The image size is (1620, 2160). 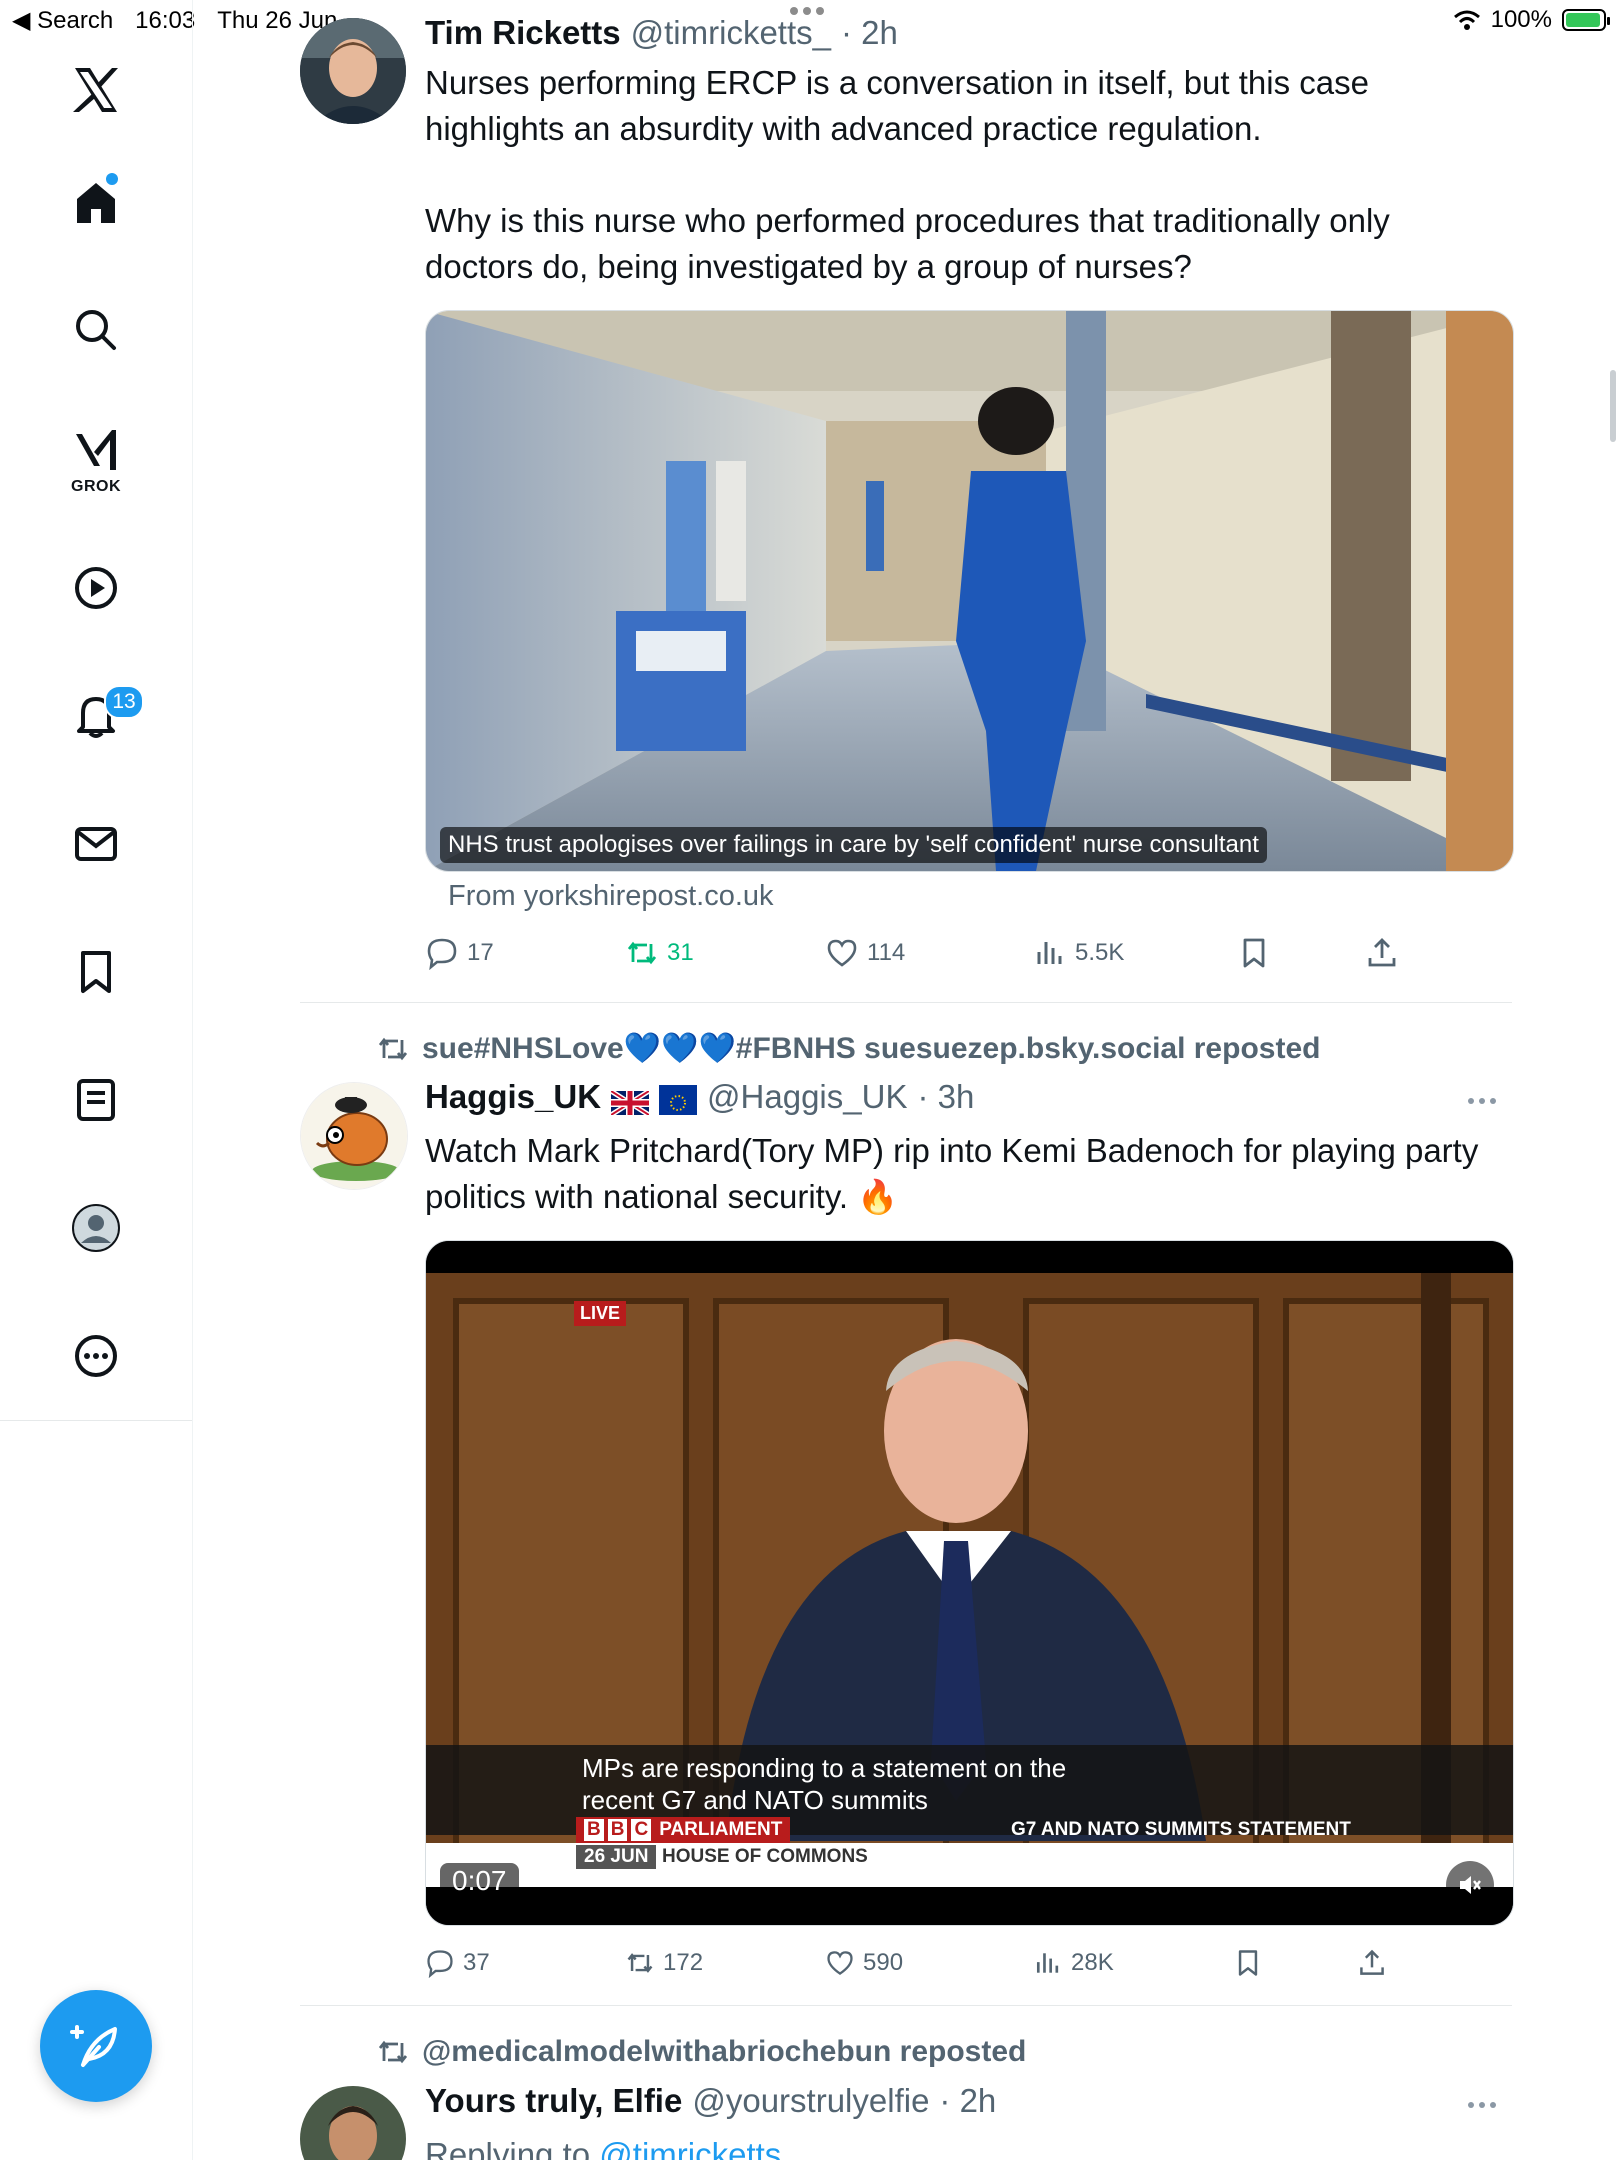 I want to click on repost-button: 172, so click(x=664, y=1963).